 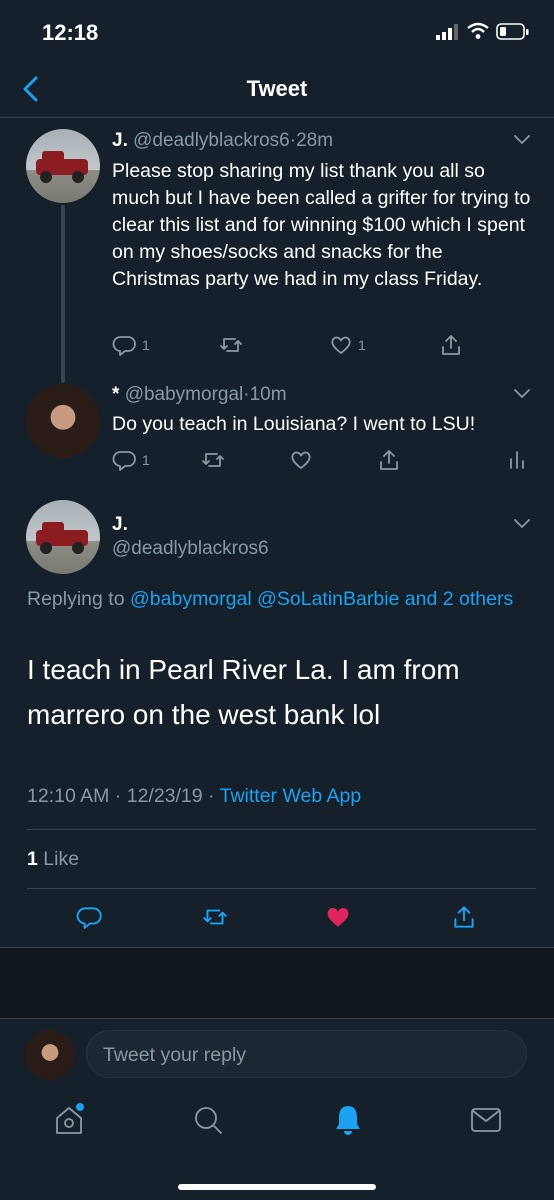 What do you see at coordinates (277, 983) in the screenshot?
I see `section-separator` at bounding box center [277, 983].